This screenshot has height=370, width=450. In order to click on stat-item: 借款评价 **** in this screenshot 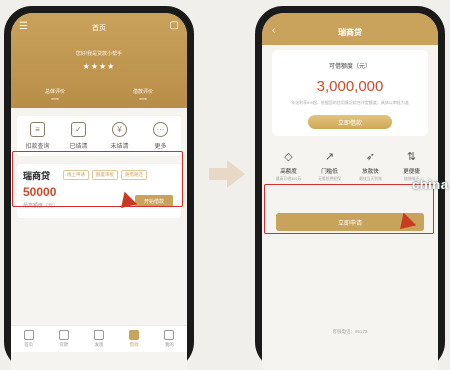, I will do `click(143, 94)`.